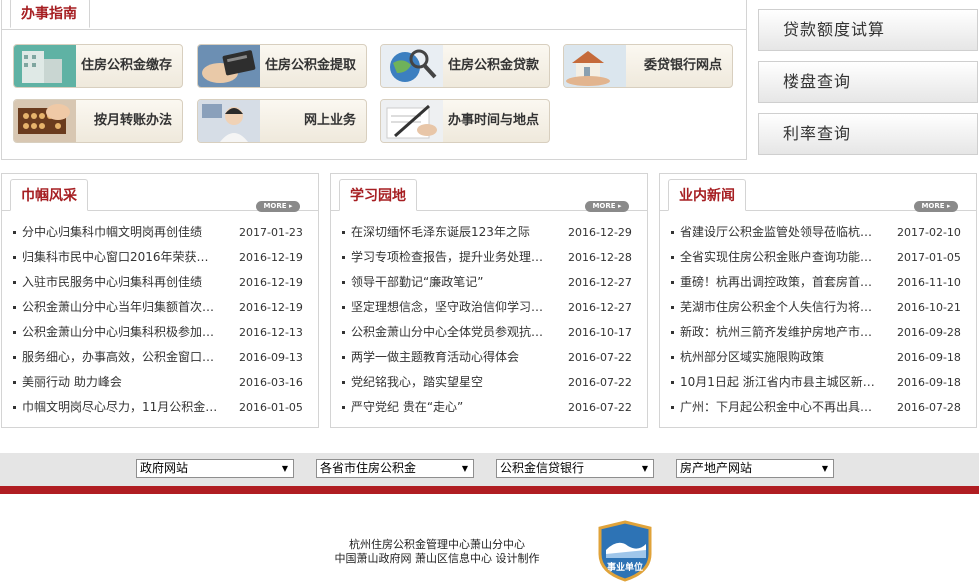 The image size is (979, 585). Describe the element at coordinates (450, 382) in the screenshot. I see `news-title-link: 党纪铭我心，踏实望星空` at that location.